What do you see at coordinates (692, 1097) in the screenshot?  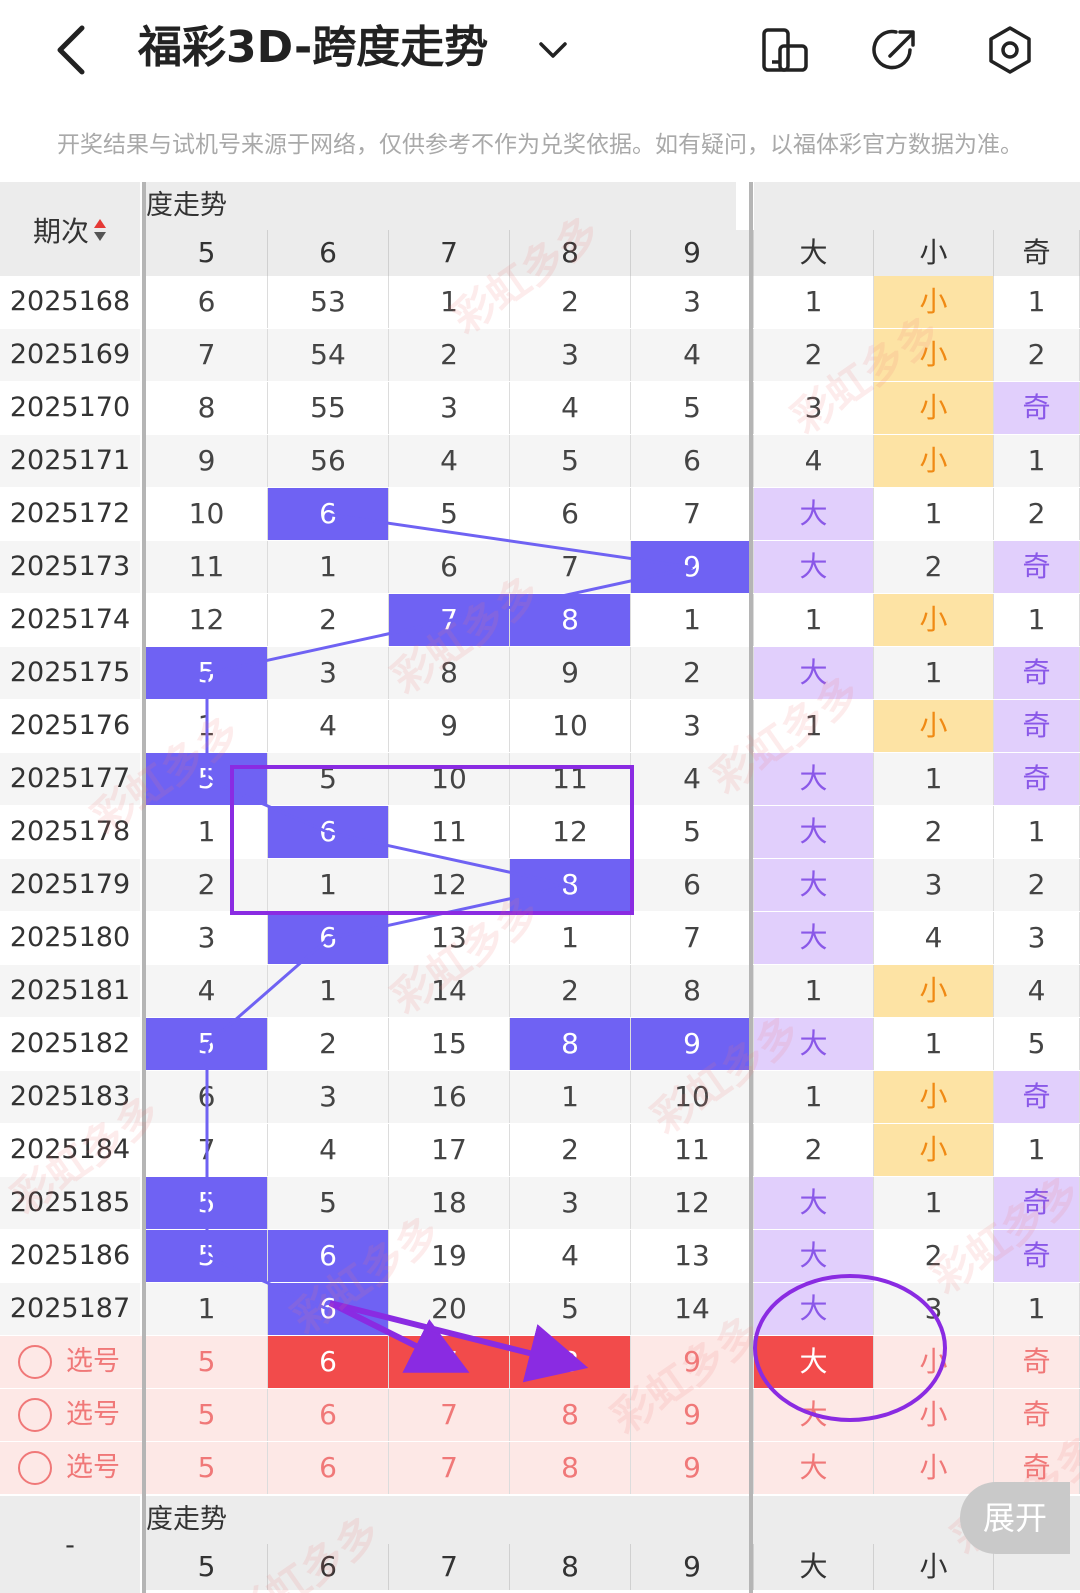 I see `table-cell: 10` at bounding box center [692, 1097].